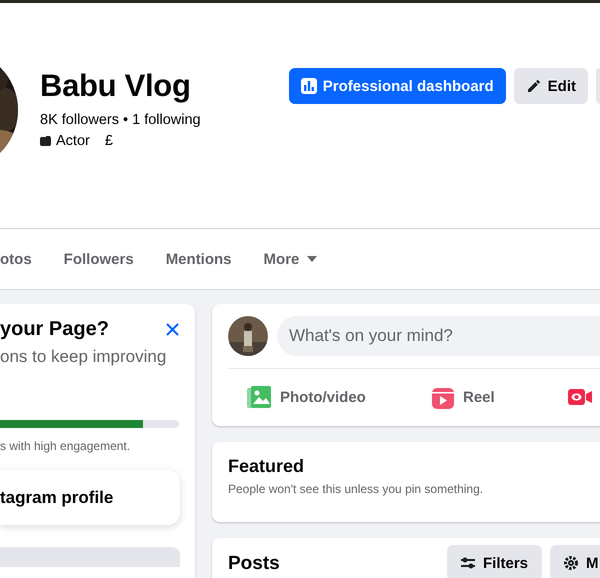  I want to click on bar-chart-icon, so click(308, 86).